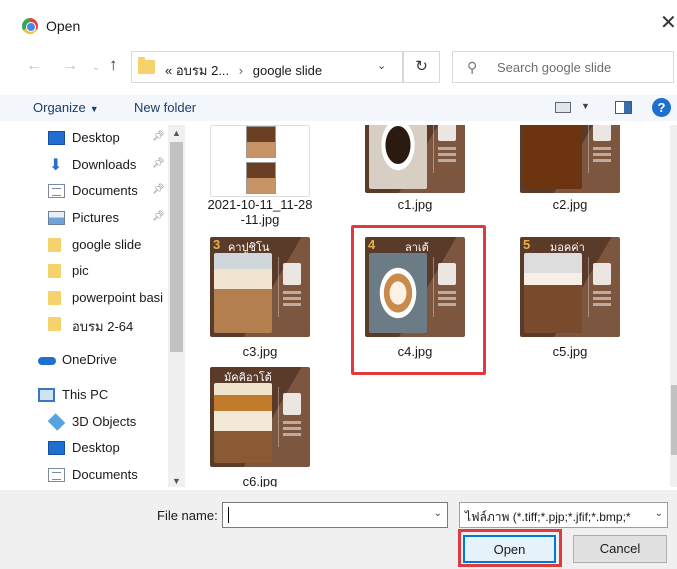 This screenshot has width=677, height=569. Describe the element at coordinates (570, 351) in the screenshot. I see `file-name-label: c5.jpg` at that location.